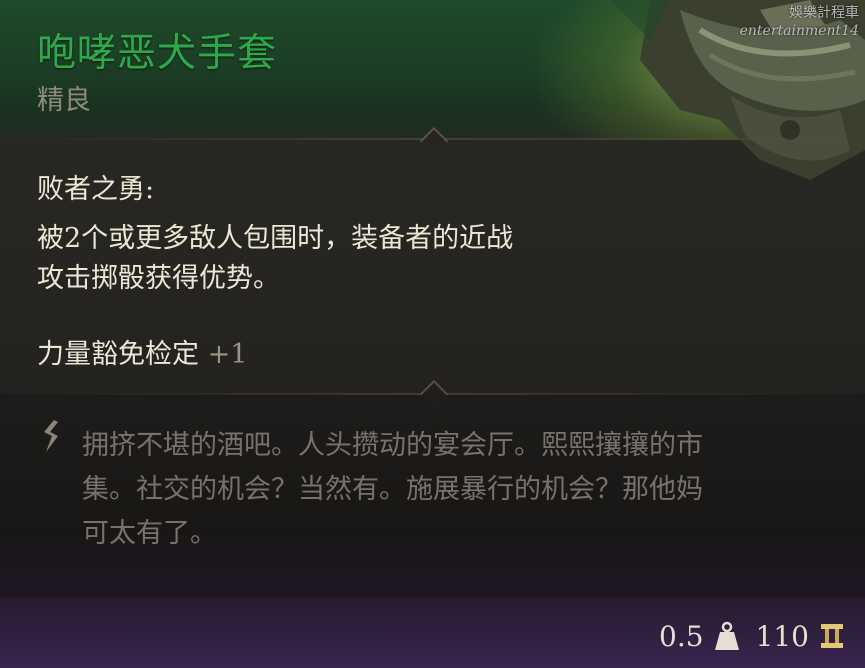  Describe the element at coordinates (752, 636) in the screenshot. I see `item-footer: 0.5 110` at that location.